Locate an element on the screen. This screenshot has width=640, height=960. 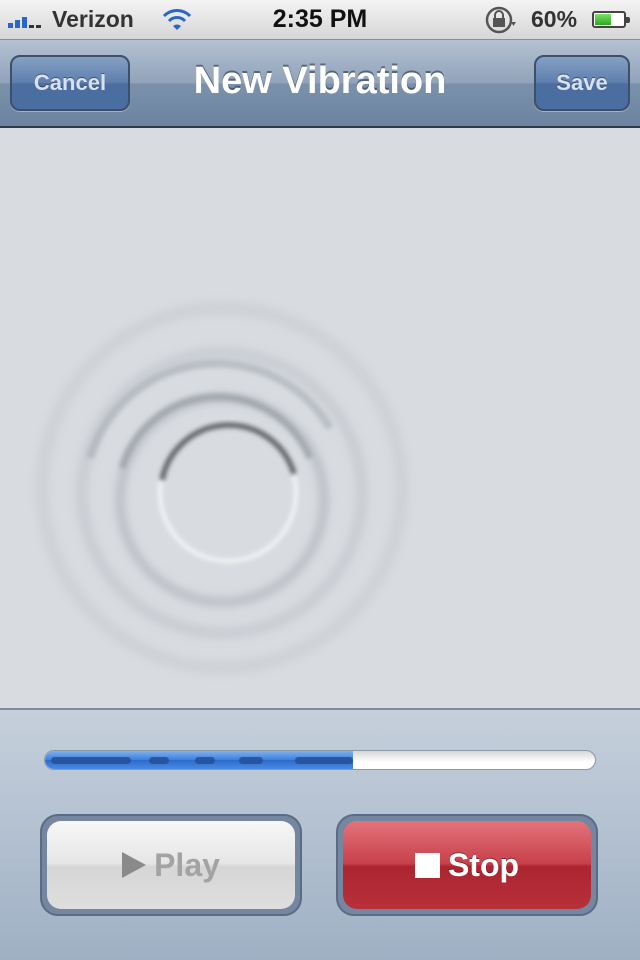
play-button: Play is located at coordinates (171, 865).